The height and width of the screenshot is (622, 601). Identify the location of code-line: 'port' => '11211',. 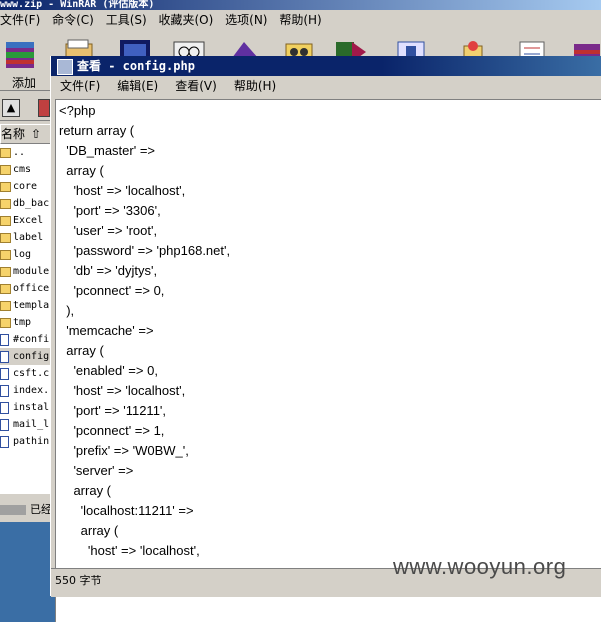
(113, 410).